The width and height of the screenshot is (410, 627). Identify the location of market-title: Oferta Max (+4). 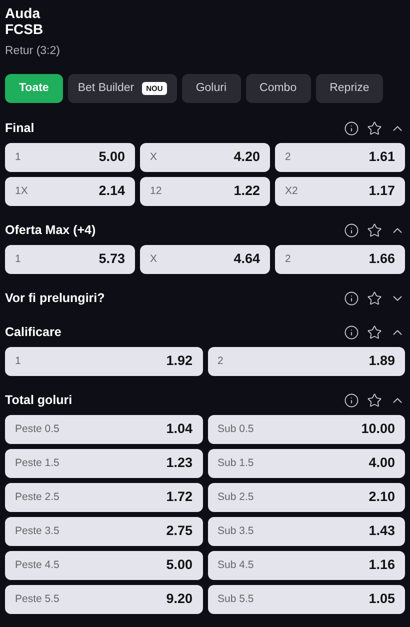
(50, 230).